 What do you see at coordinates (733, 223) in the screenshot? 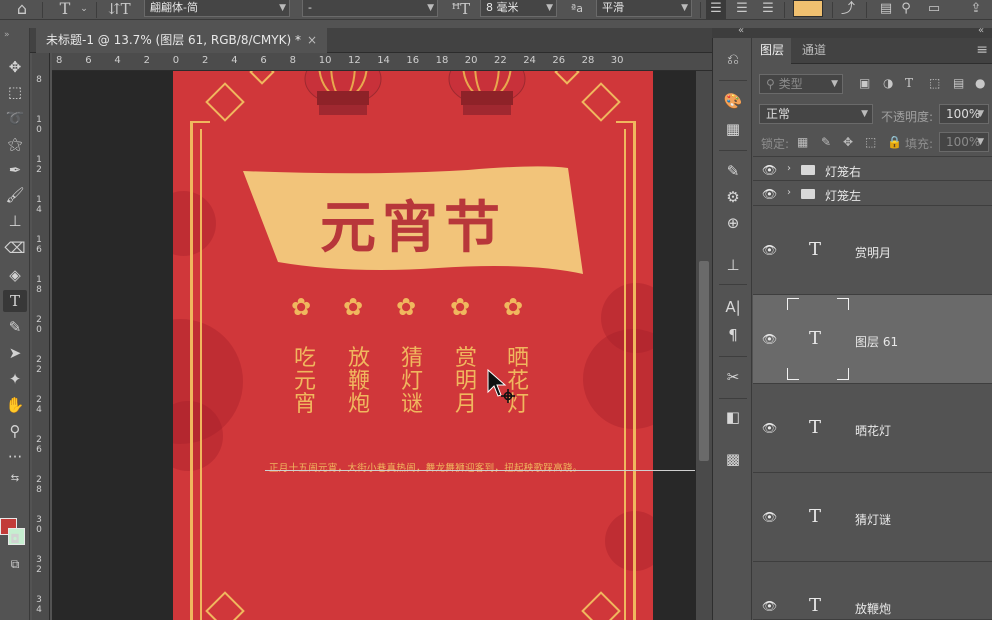
I see `clone-source-icon: ⊕` at bounding box center [733, 223].